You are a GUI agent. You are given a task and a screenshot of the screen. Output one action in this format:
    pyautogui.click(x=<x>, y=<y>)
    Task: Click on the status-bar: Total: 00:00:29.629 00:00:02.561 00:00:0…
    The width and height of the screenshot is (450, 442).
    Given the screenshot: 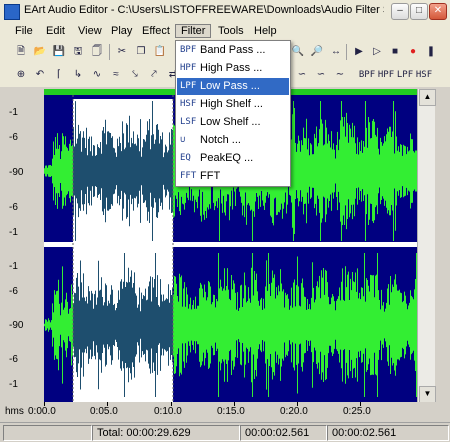 What is the action you would take?
    pyautogui.click(x=225, y=432)
    